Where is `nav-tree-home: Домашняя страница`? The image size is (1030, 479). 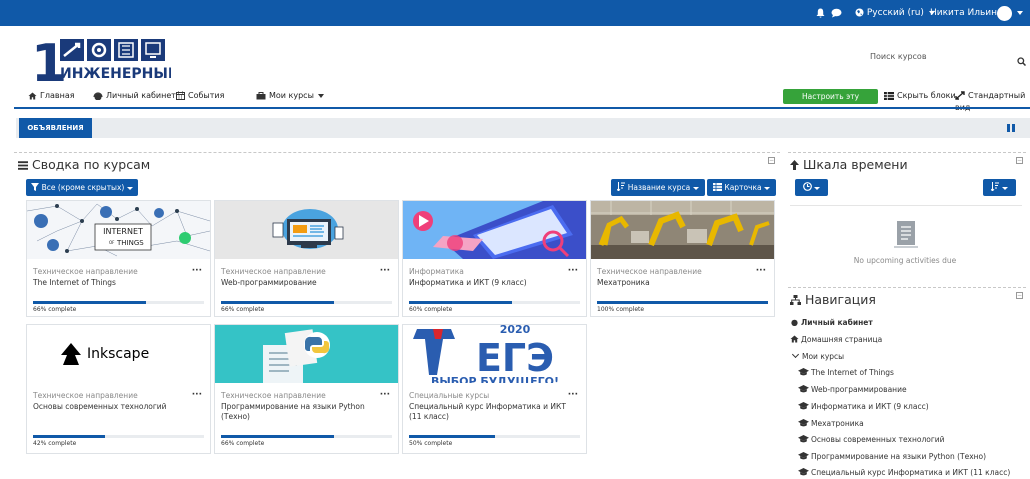 nav-tree-home: Домашняя страница is located at coordinates (836, 339).